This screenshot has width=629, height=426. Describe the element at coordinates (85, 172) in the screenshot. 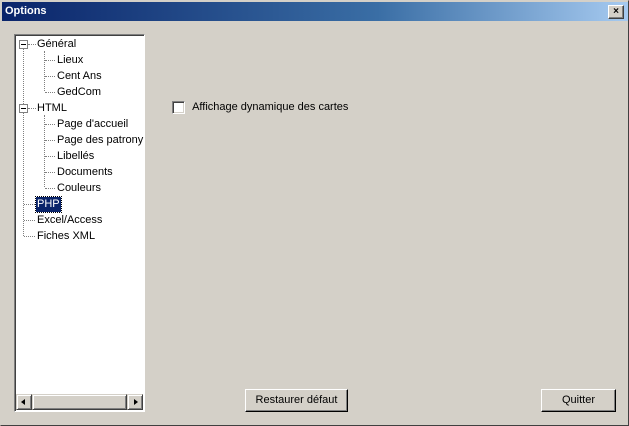

I see `tree-item-documents: Documents` at that location.